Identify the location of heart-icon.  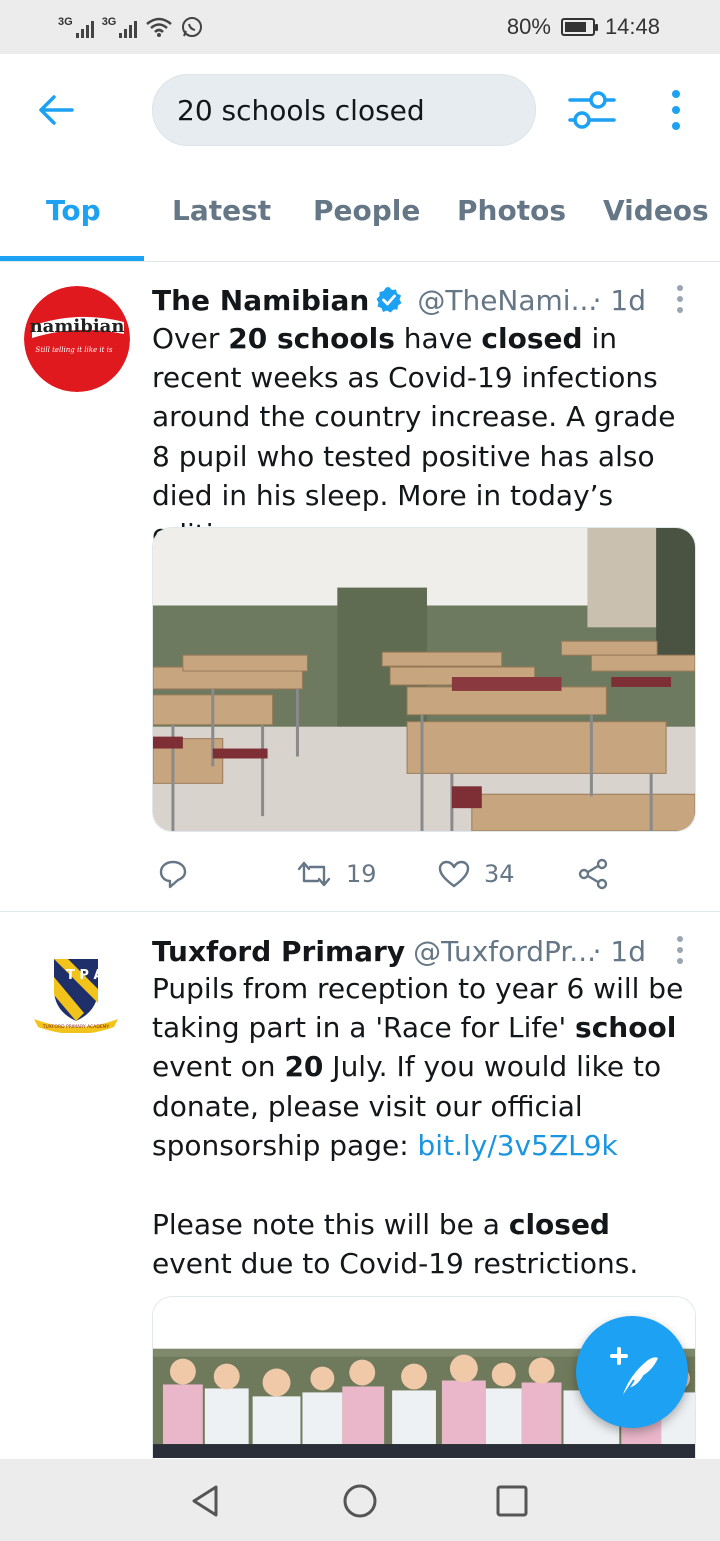
(454, 874).